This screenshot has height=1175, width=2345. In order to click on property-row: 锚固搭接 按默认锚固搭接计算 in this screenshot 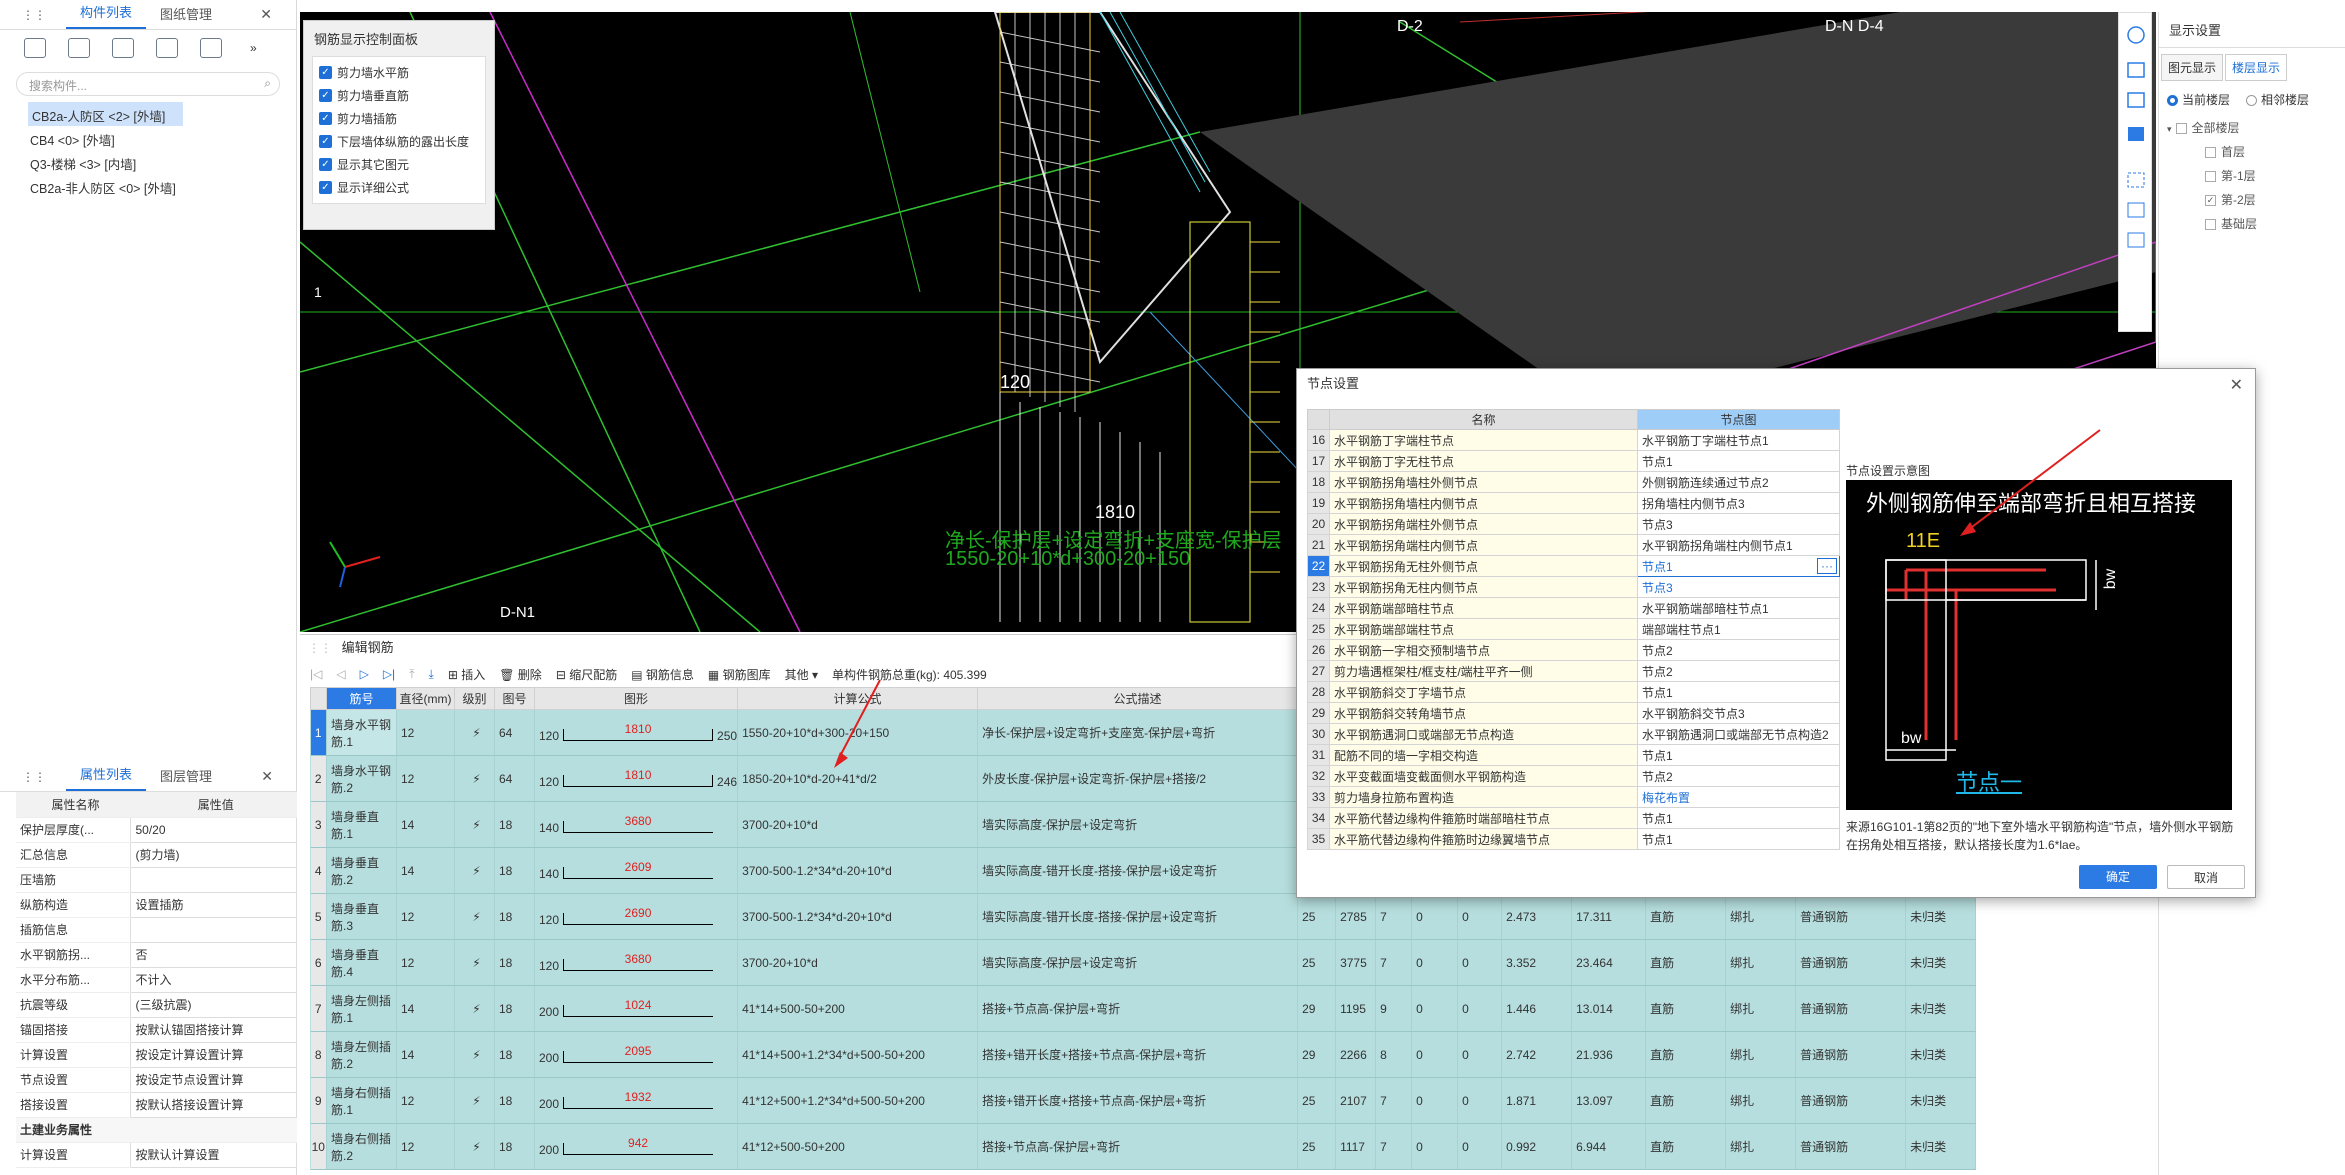, I will do `click(156, 1029)`.